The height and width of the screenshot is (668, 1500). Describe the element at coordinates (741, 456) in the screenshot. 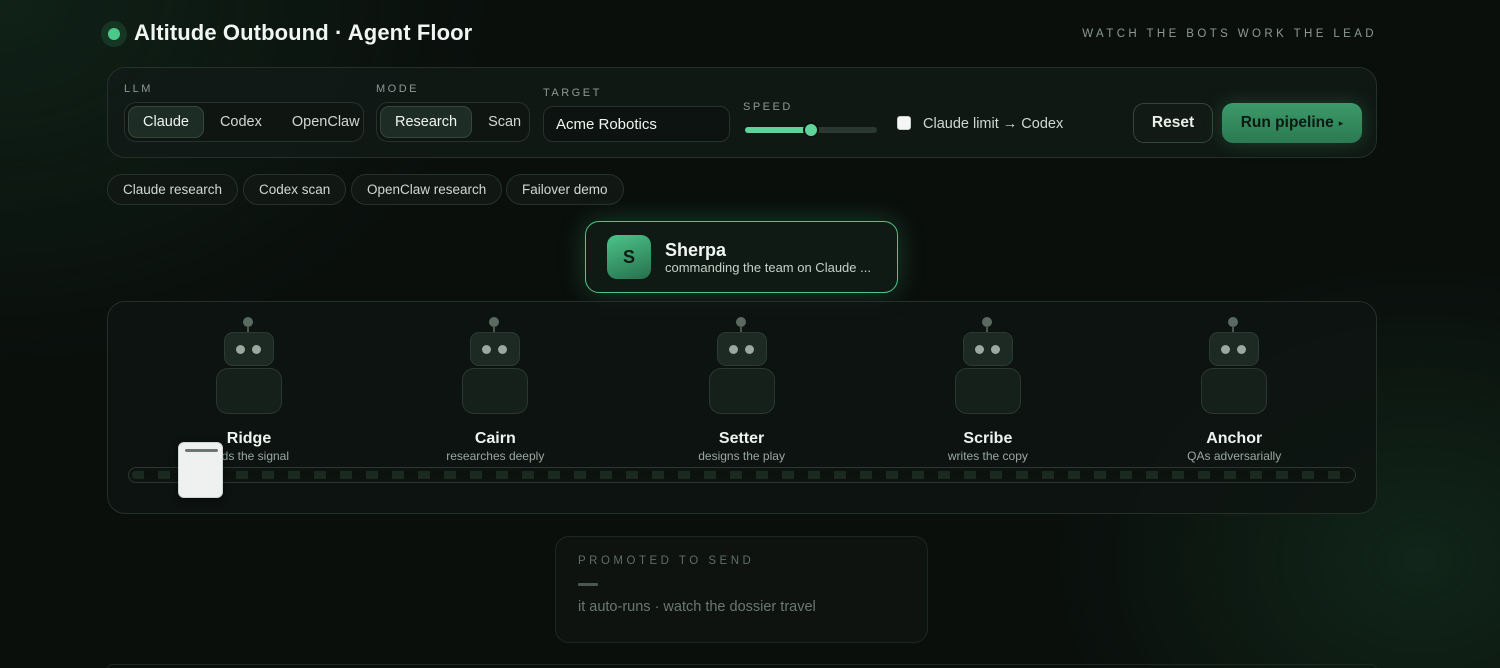

I see `bot-role: designs the play` at that location.